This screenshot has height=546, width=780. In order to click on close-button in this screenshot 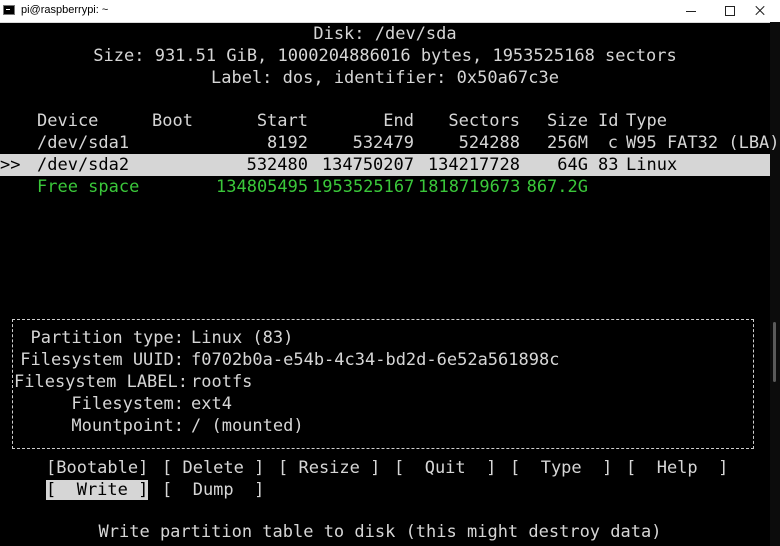, I will do `click(760, 11)`.